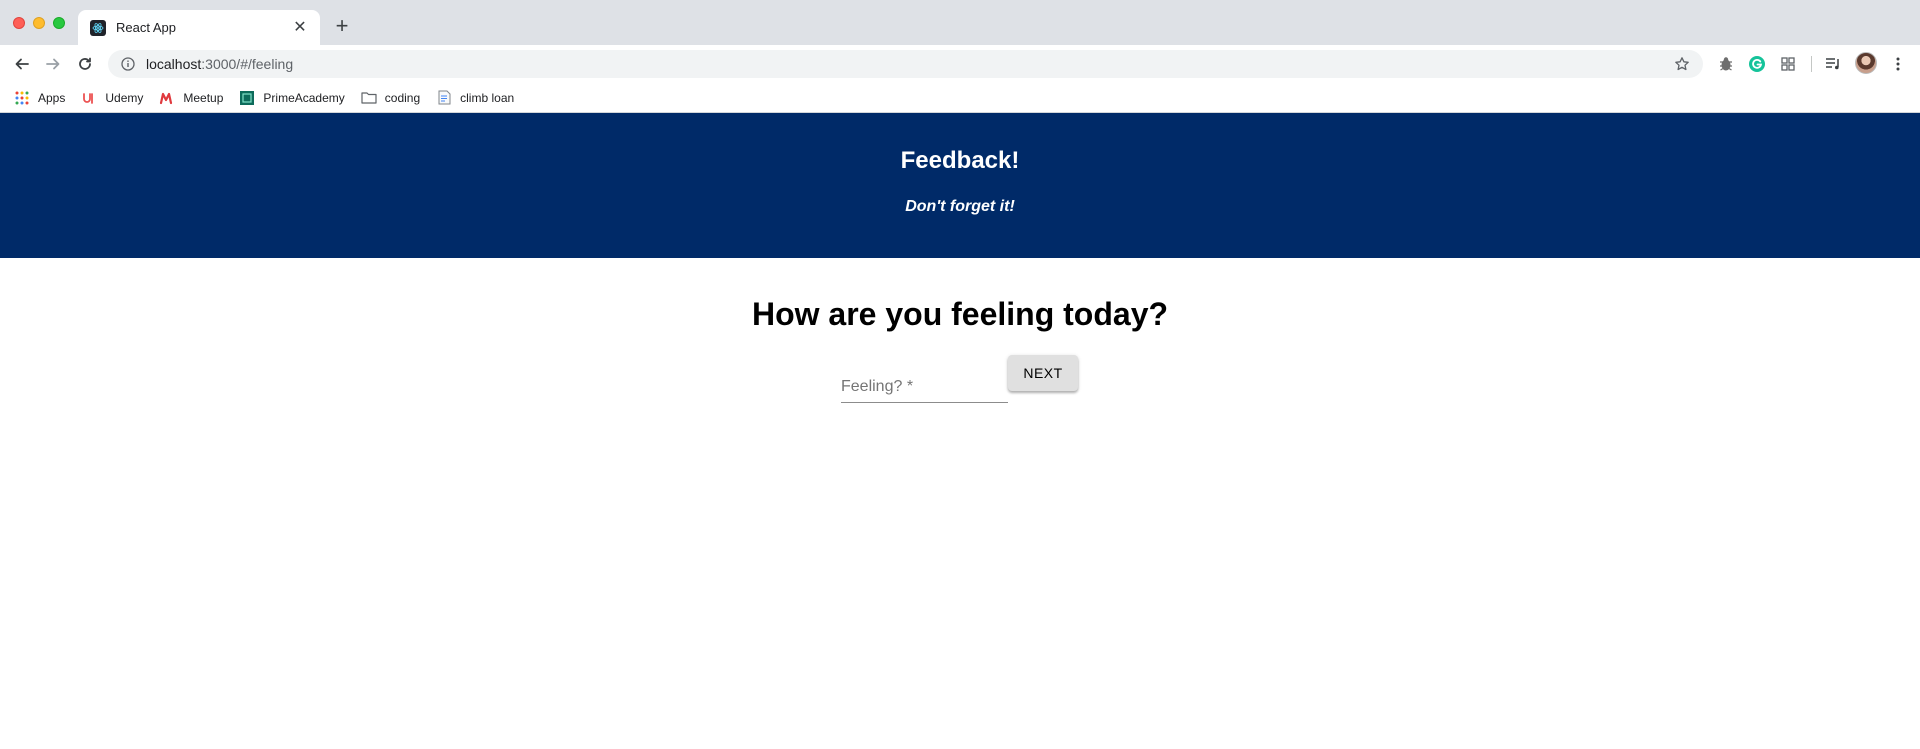  What do you see at coordinates (1788, 64) in the screenshot?
I see `extension-grid-icon` at bounding box center [1788, 64].